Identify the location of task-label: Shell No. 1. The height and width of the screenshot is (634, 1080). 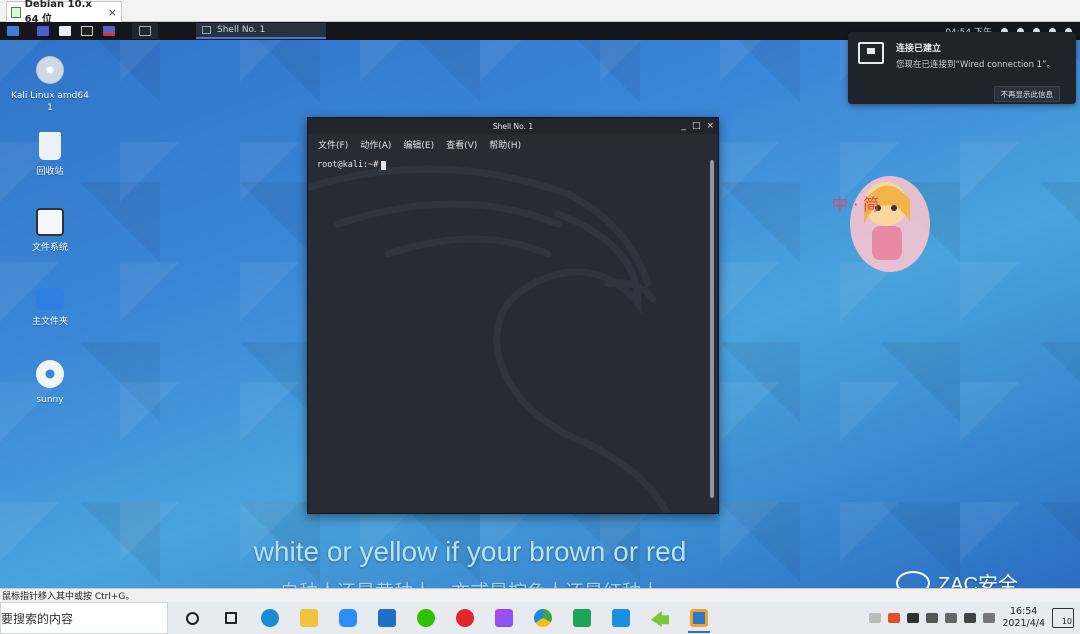
(241, 30).